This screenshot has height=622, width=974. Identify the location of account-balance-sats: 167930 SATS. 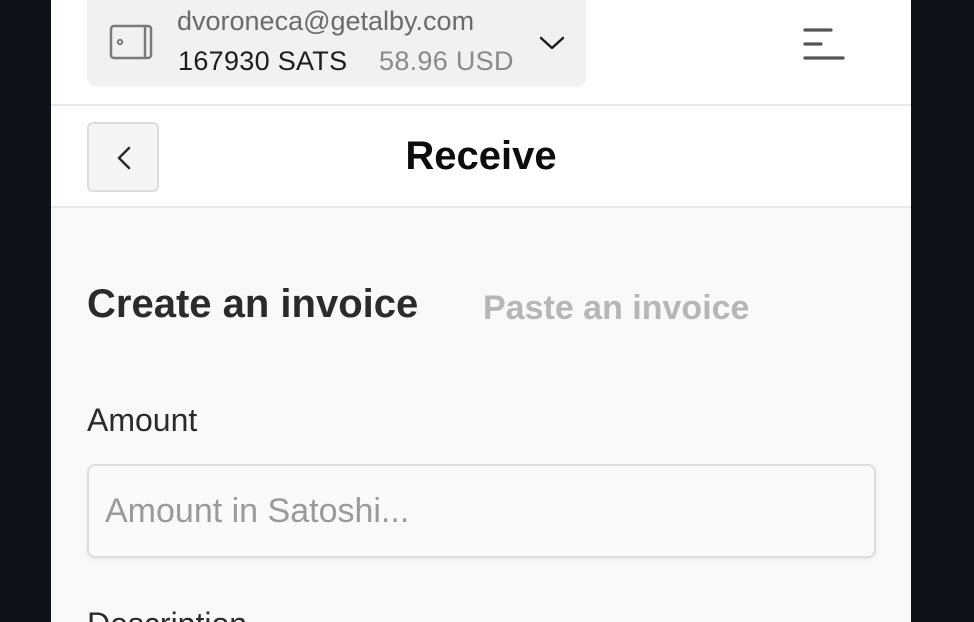
(263, 61).